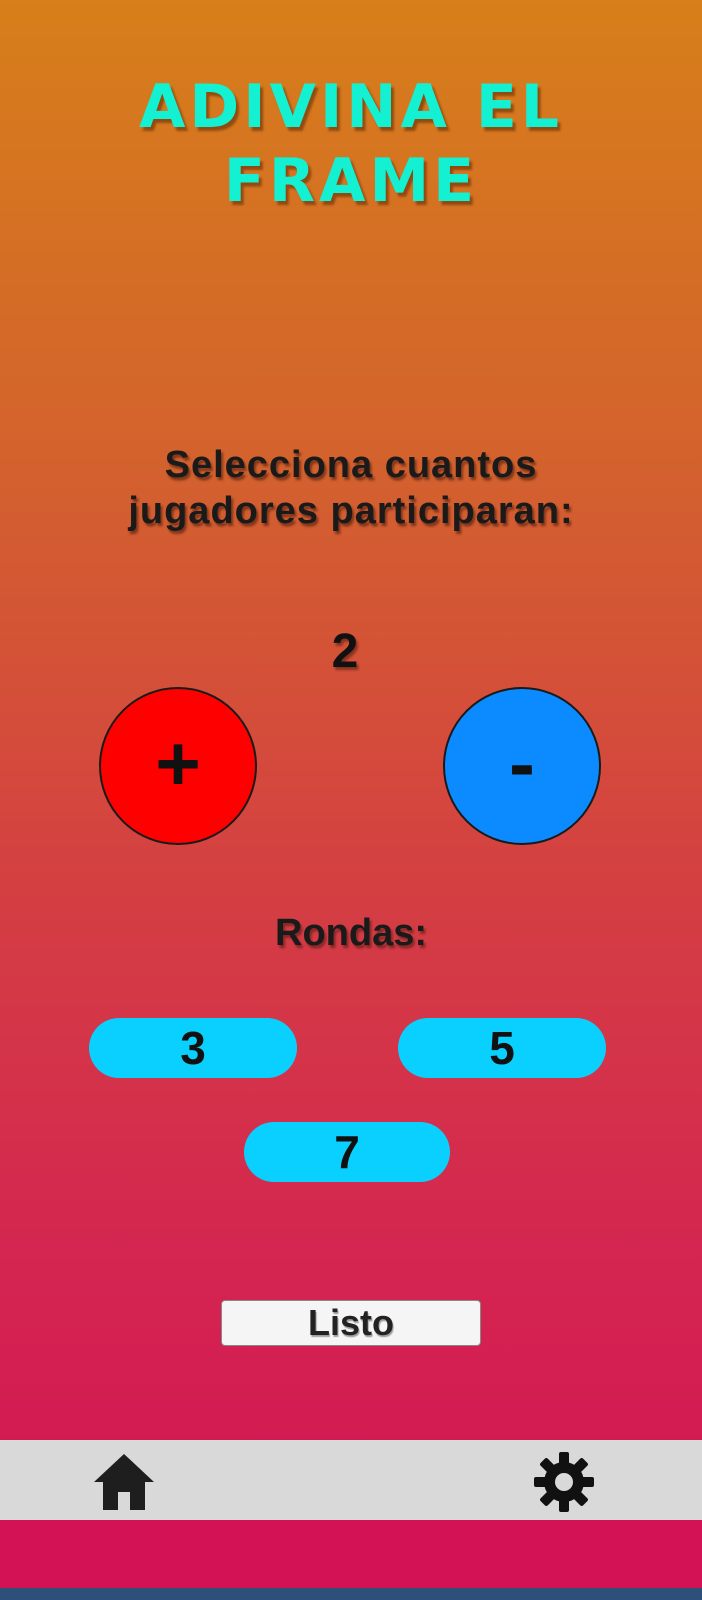 Image resolution: width=702 pixels, height=1600 pixels. I want to click on players-prompt-line-2: jugadores participaran:, so click(351, 511).